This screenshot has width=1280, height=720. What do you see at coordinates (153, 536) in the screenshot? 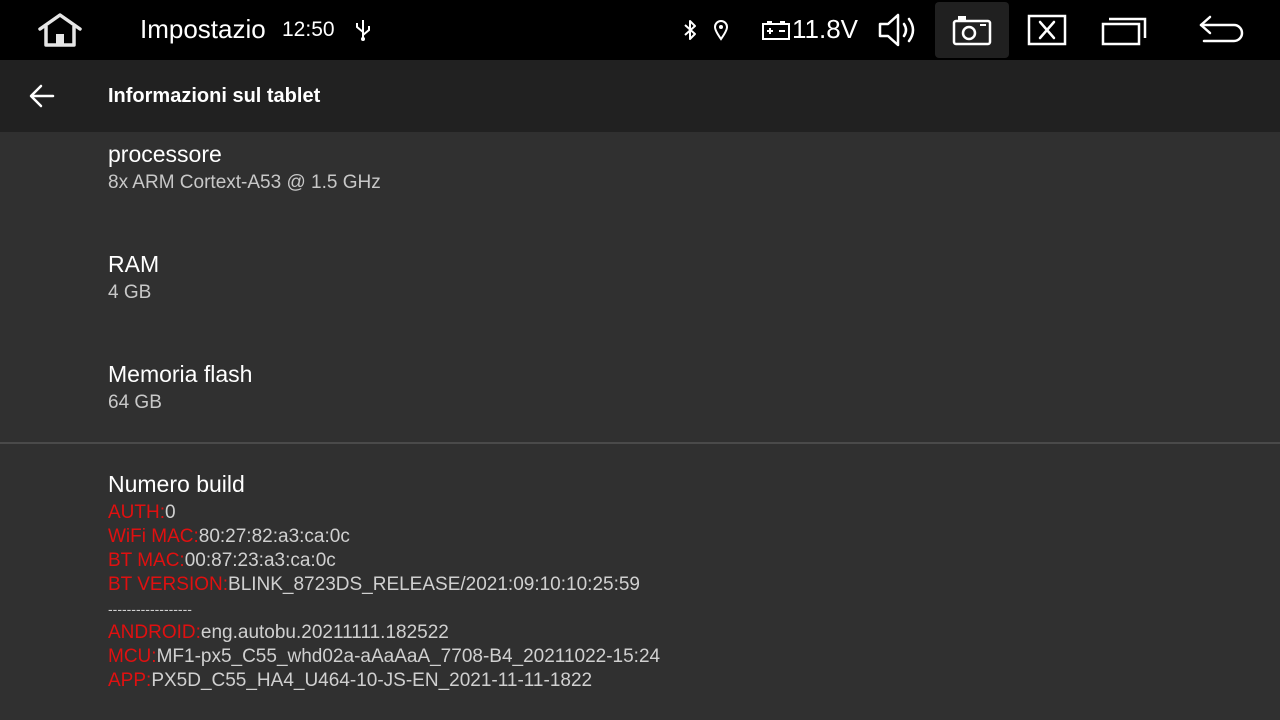
I see `build-key: WiFi MAC:` at bounding box center [153, 536].